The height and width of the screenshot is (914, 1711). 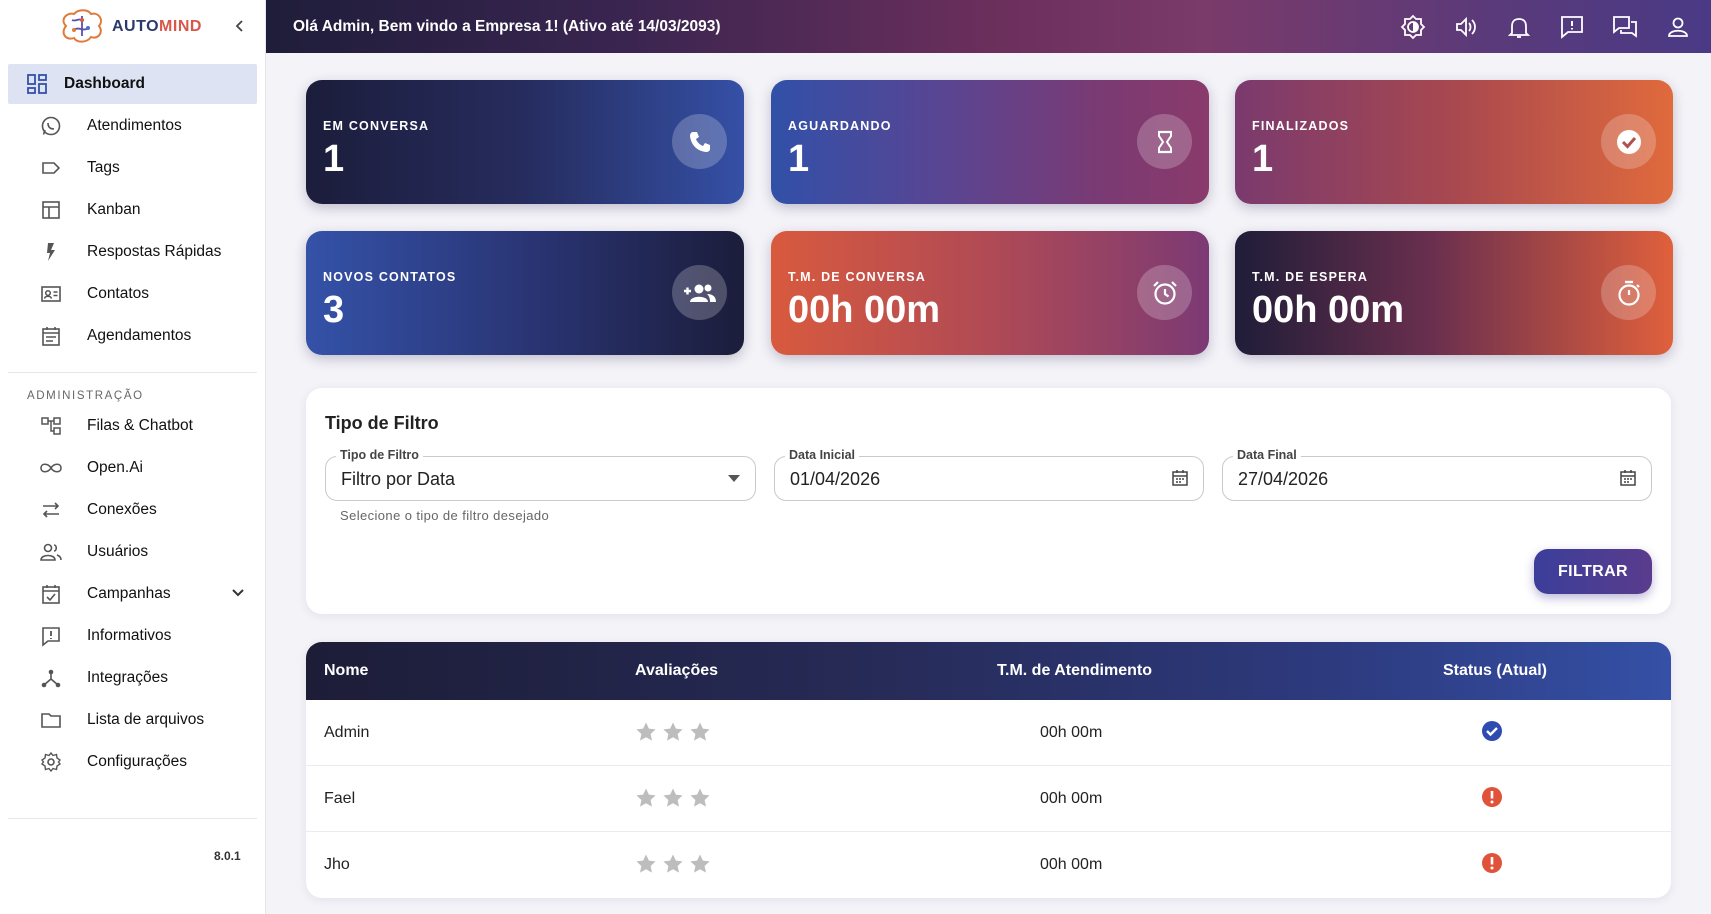 What do you see at coordinates (51, 678) in the screenshot?
I see `integration-icon` at bounding box center [51, 678].